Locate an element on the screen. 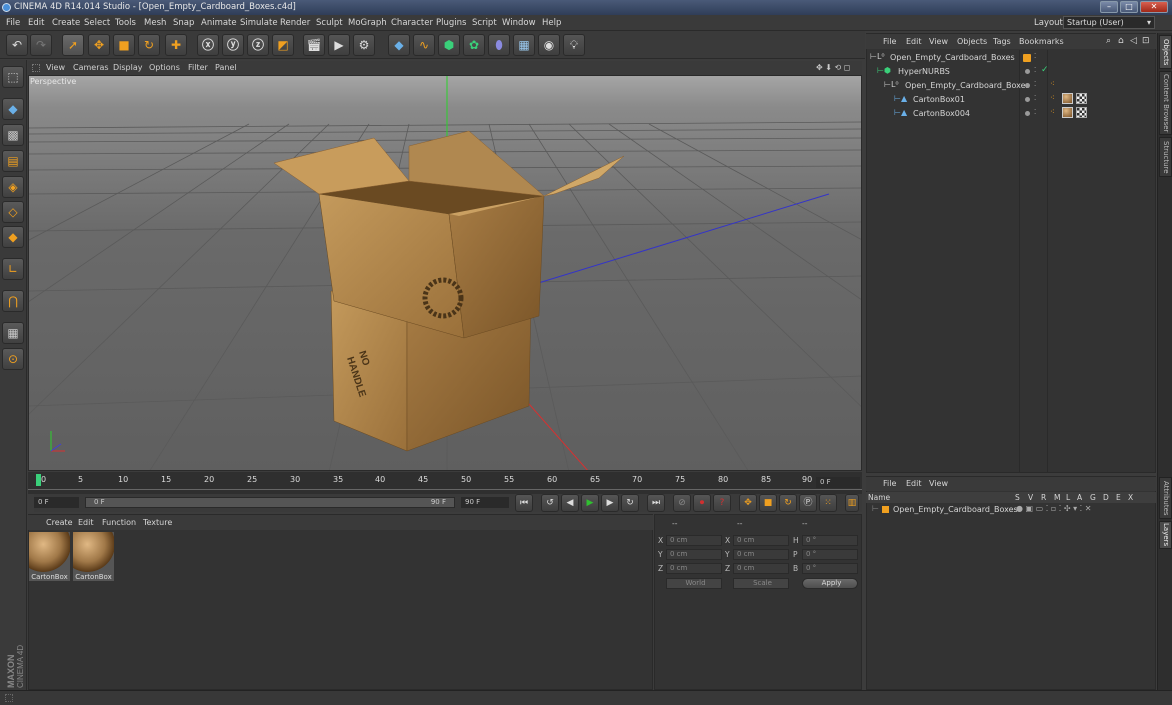 This screenshot has height=705, width=1172. keyframe-selection-button: ? is located at coordinates (722, 503).